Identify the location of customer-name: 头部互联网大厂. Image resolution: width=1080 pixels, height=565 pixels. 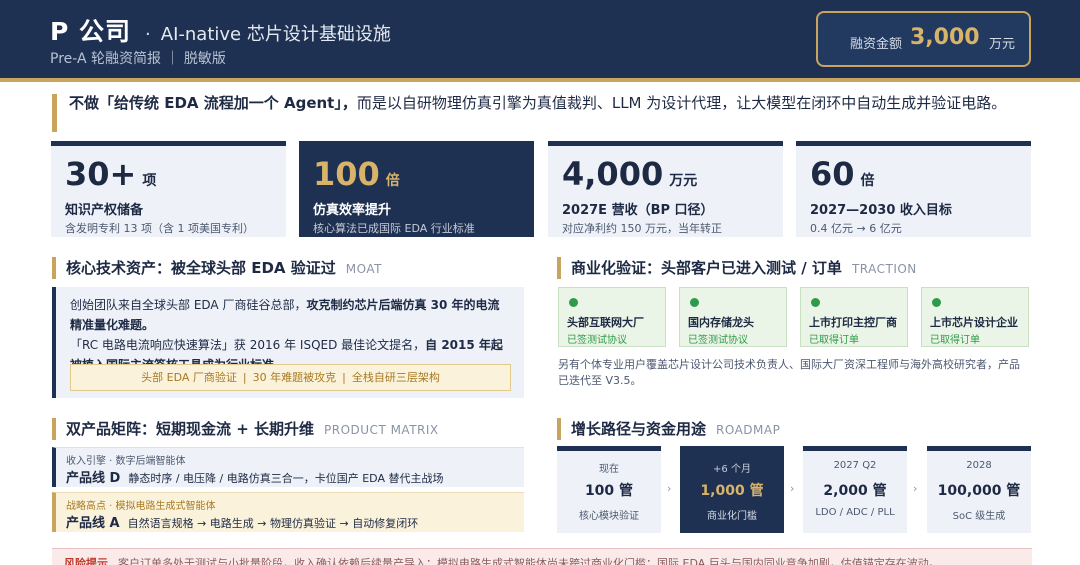
(605, 322).